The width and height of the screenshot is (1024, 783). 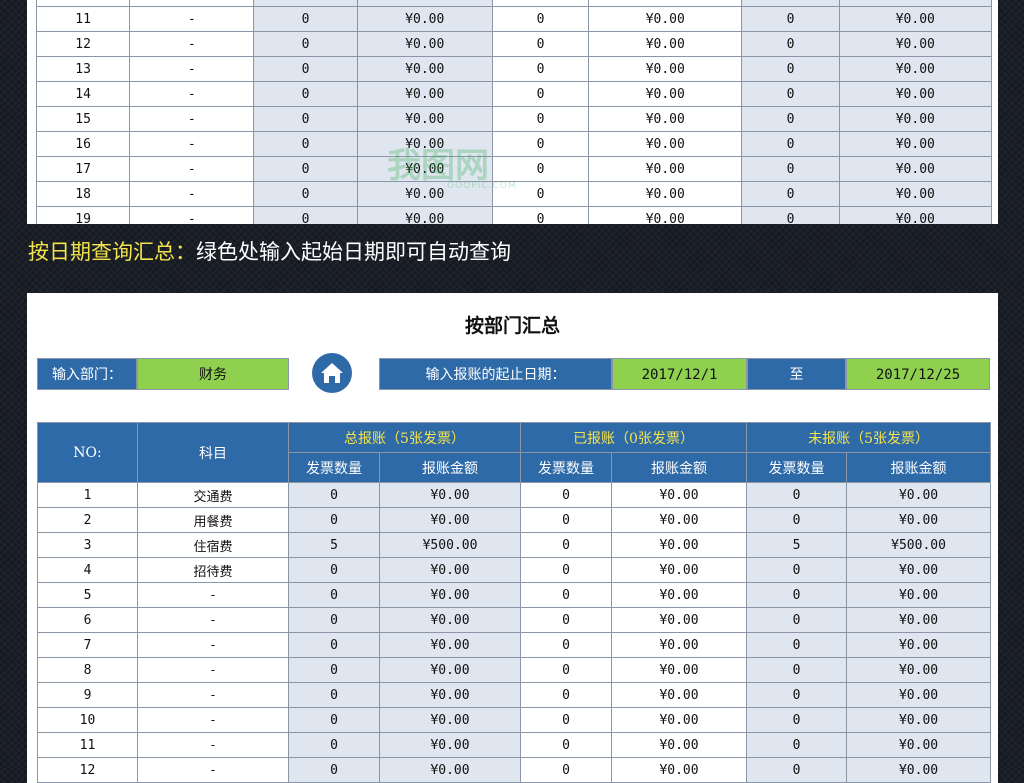 What do you see at coordinates (514, 44) in the screenshot?
I see `table-row: 12-0 ¥0.00 0 ¥0.00 0 ¥0.00` at bounding box center [514, 44].